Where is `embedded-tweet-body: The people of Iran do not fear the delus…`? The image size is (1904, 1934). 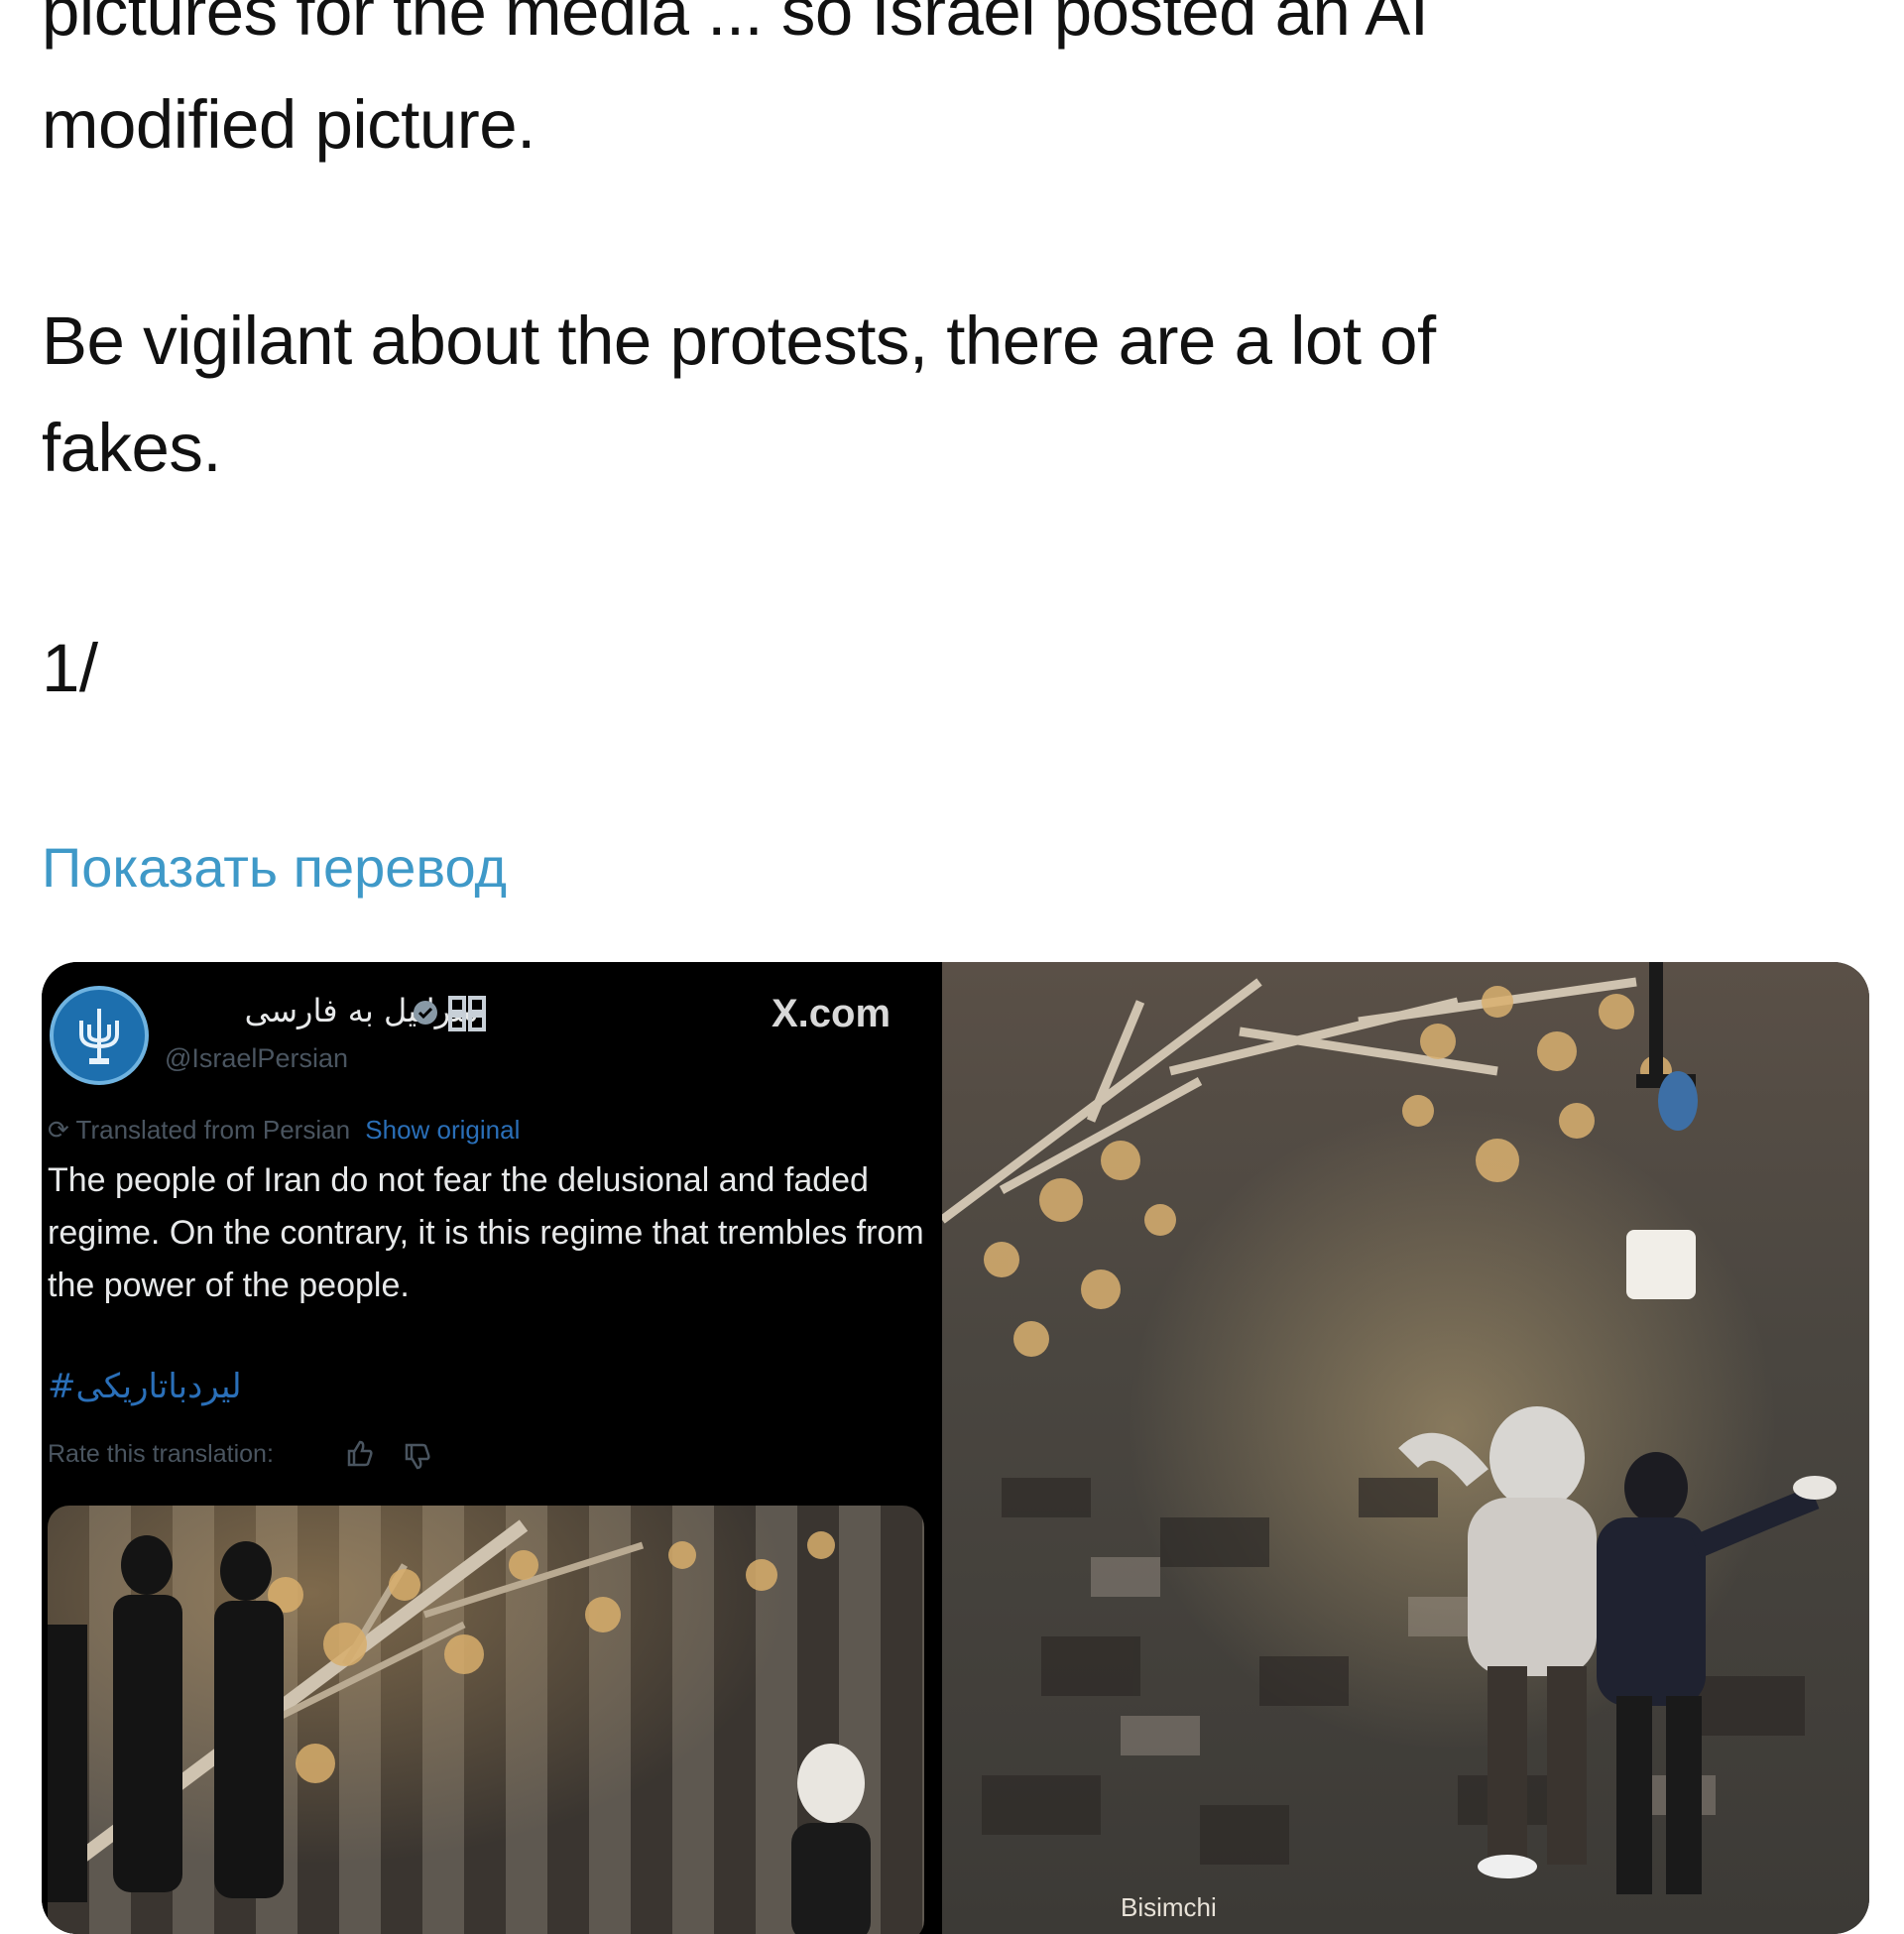 embedded-tweet-body: The people of Iran do not fear the delus… is located at coordinates (486, 1232).